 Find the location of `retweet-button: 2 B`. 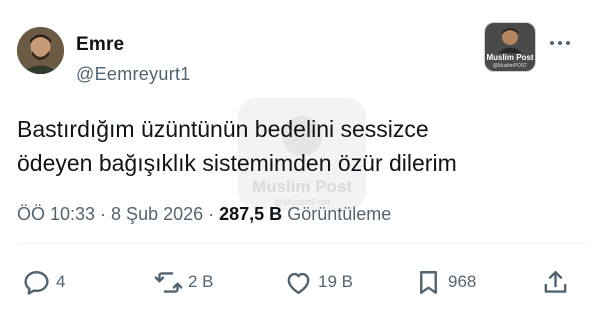

retweet-button: 2 B is located at coordinates (184, 282).